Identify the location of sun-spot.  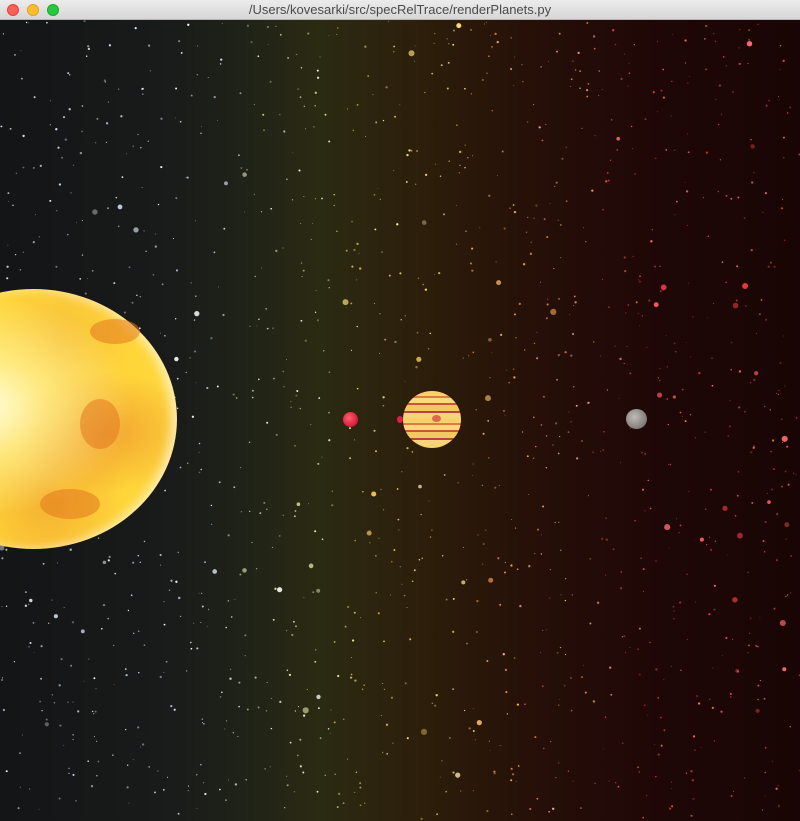
(115, 331).